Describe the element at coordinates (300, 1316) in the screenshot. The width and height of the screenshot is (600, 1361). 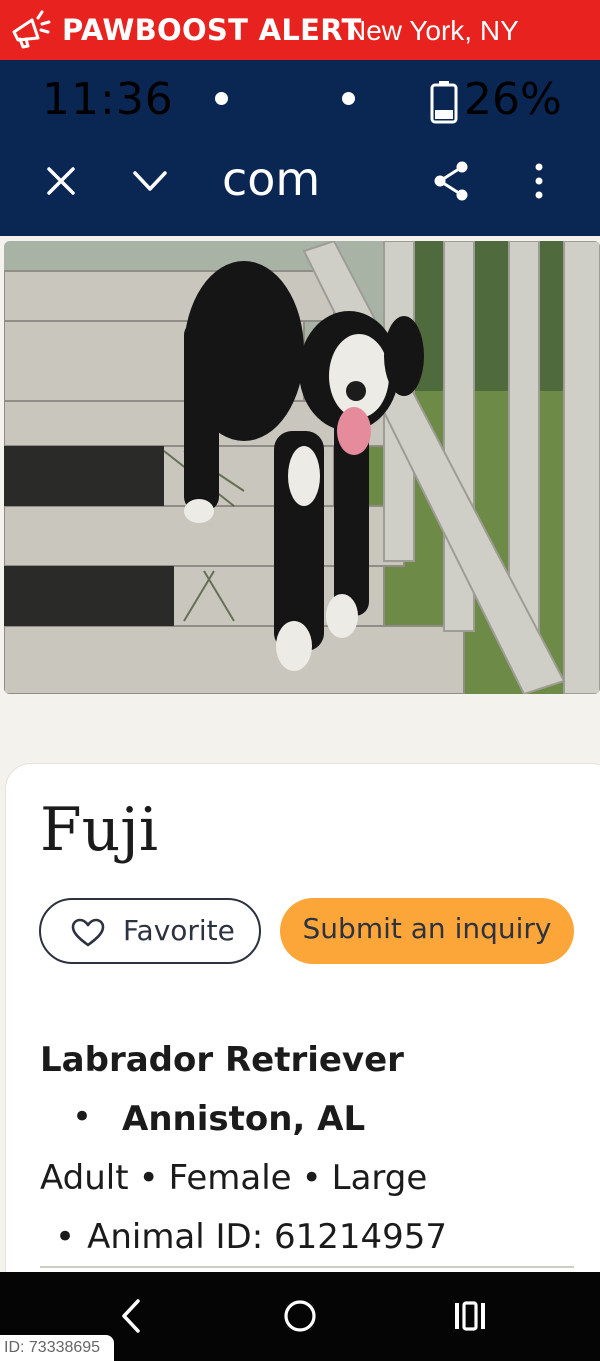
I see `home-icon` at that location.